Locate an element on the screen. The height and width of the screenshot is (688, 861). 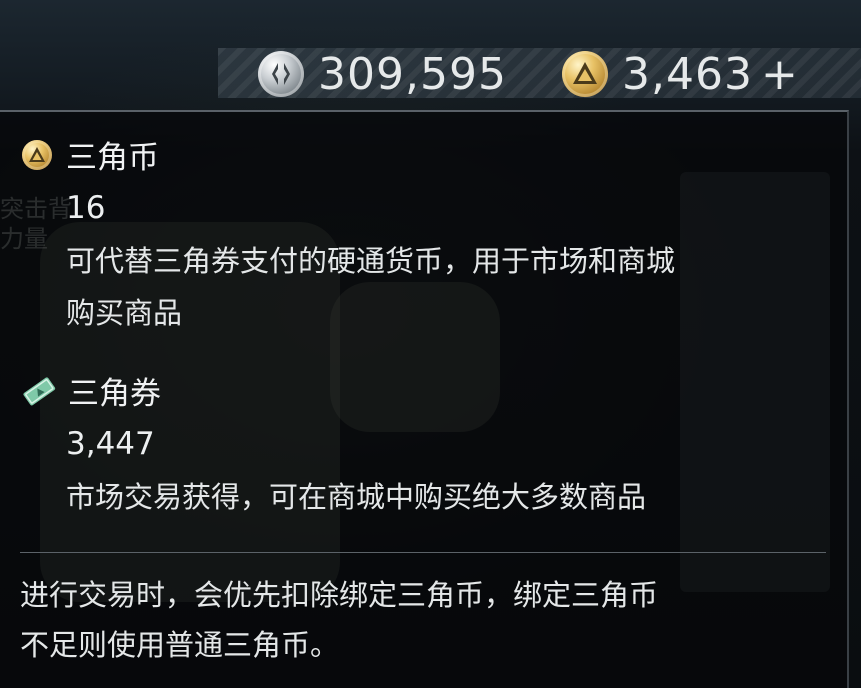
item-name: 三角券 is located at coordinates (114, 394).